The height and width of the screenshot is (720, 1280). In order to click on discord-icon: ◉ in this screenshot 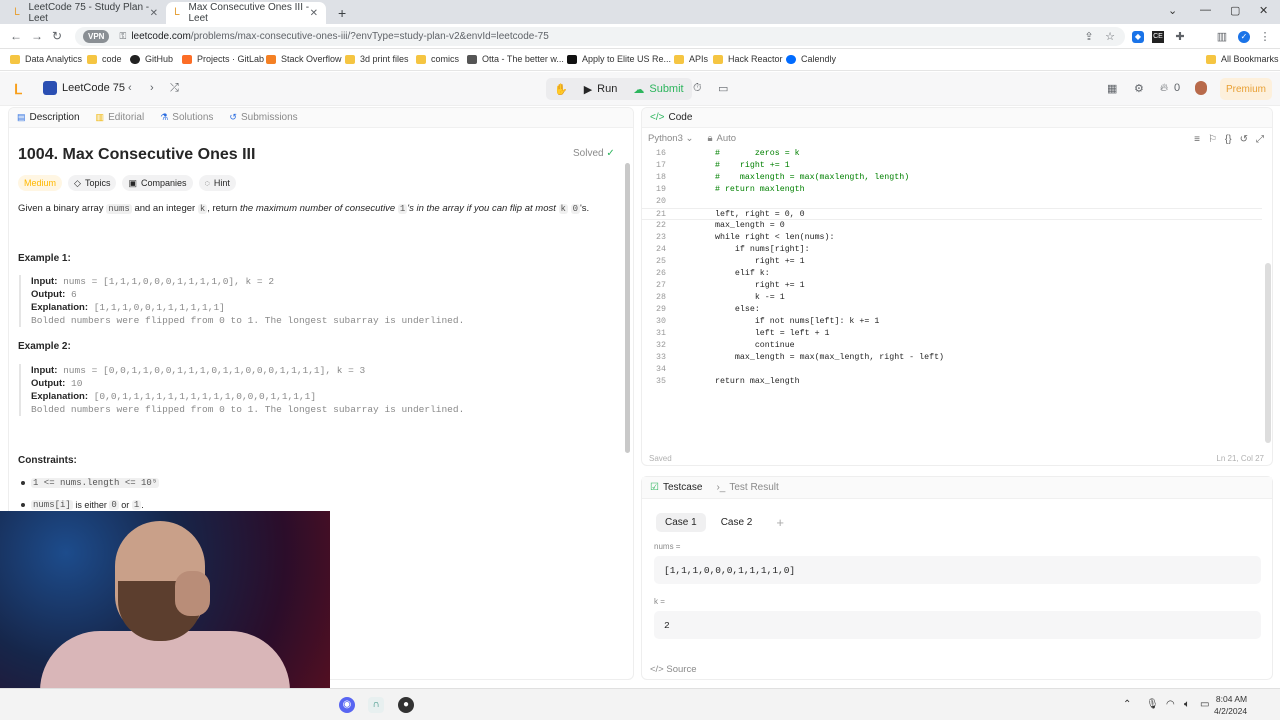, I will do `click(347, 705)`.